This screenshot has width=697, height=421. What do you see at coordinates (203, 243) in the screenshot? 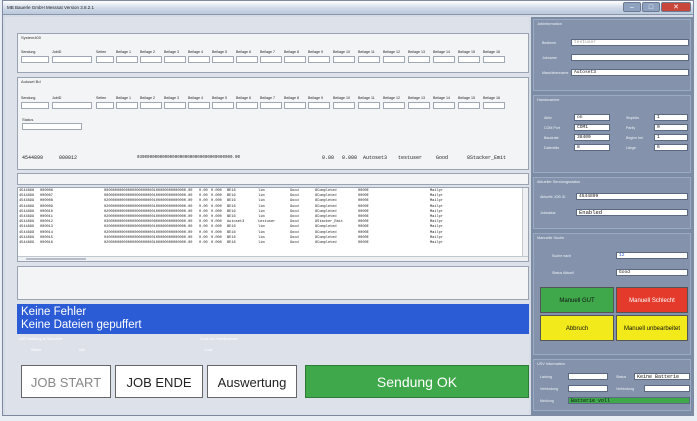
I see `log-cell-a: 0.00` at bounding box center [203, 243].